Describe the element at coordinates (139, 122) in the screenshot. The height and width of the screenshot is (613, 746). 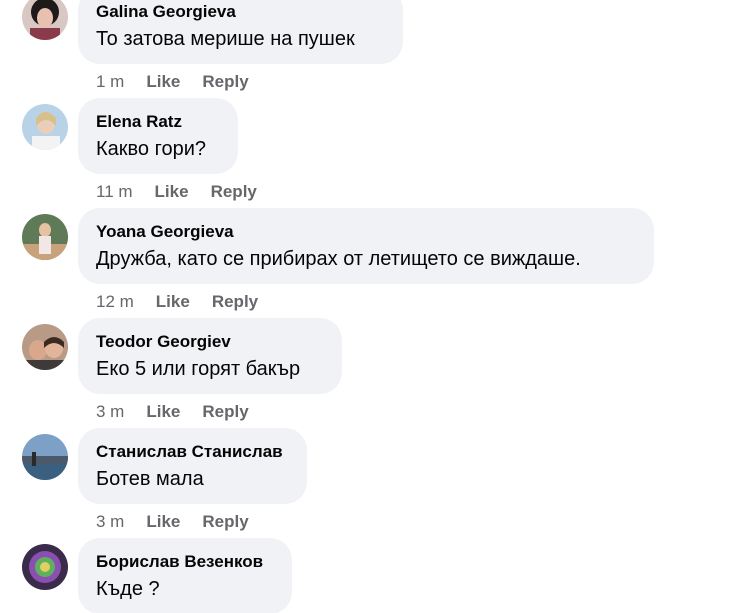
I see `comment-author: Elena Ratz` at that location.